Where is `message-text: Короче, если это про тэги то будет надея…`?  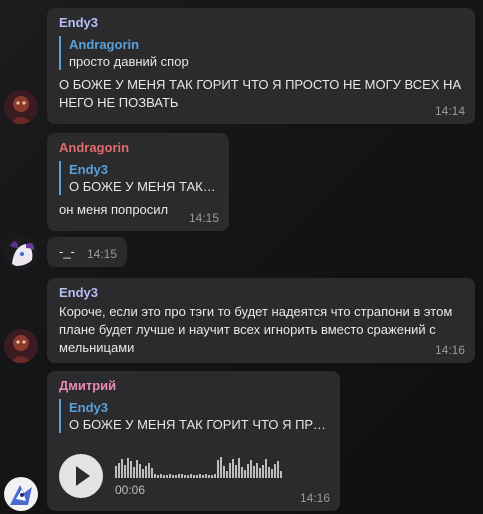
message-text: Короче, если это про тэги то будет надея… is located at coordinates (261, 330).